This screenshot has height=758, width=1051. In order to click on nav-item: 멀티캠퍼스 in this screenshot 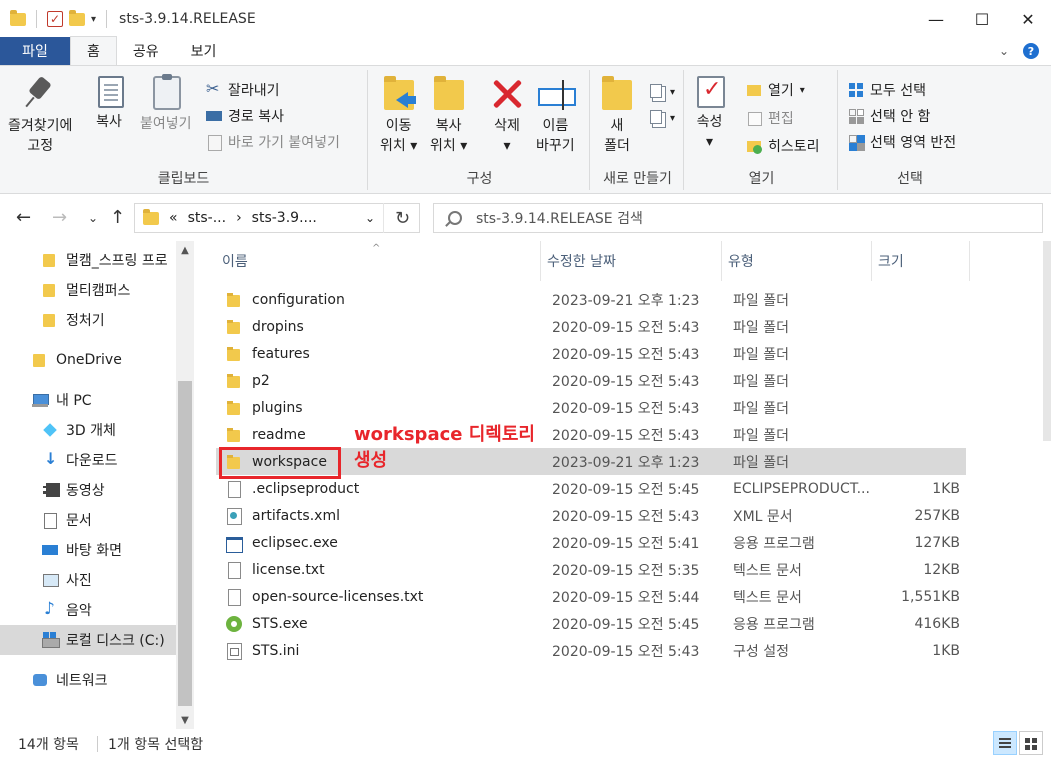, I will do `click(88, 290)`.